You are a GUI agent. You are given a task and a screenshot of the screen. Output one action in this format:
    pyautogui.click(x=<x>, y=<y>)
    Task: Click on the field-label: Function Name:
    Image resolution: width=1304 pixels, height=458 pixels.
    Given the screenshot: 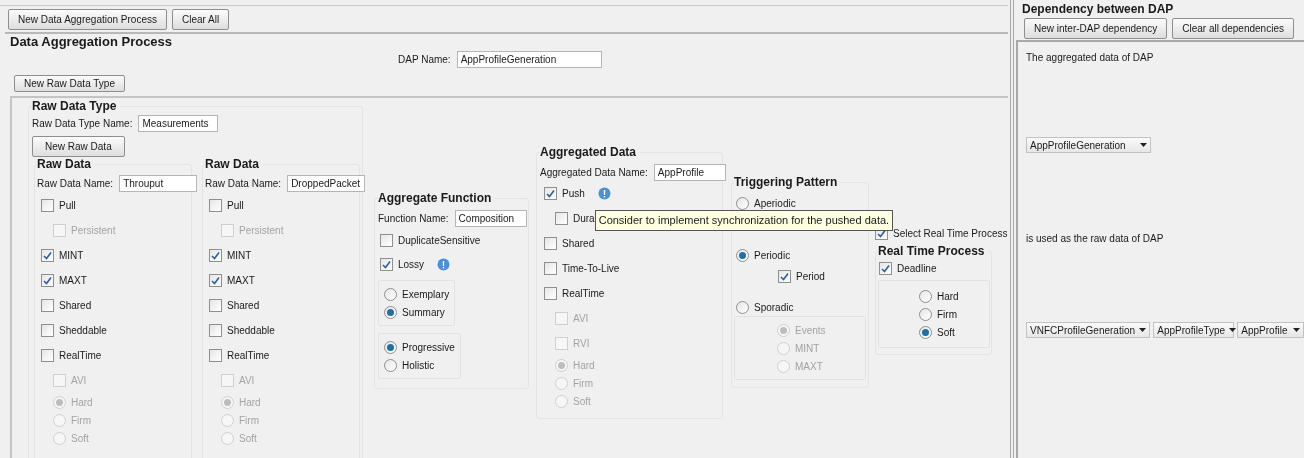 What is the action you would take?
    pyautogui.click(x=413, y=219)
    